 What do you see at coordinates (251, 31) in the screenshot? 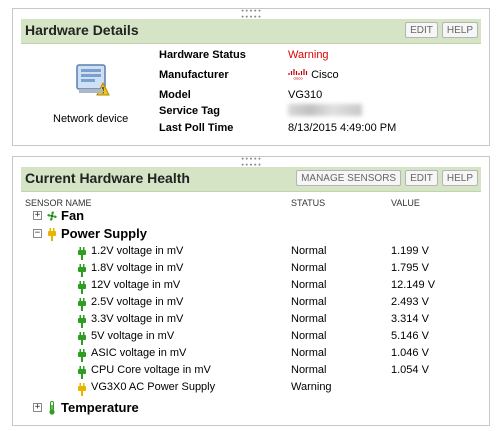
I see `hardware-details-header: Hardware Details EDIT HELP` at bounding box center [251, 31].